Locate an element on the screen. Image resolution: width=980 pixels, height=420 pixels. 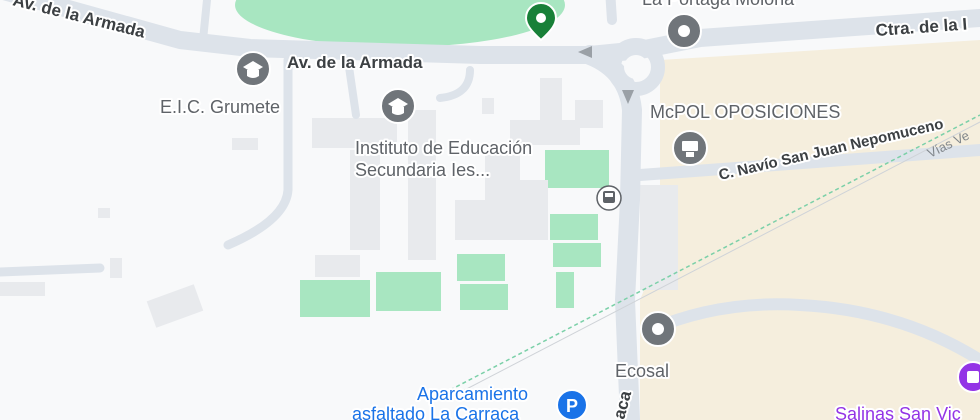
poi-label-aparcamiento-2: asfaltado La Carraca is located at coordinates (436, 411).